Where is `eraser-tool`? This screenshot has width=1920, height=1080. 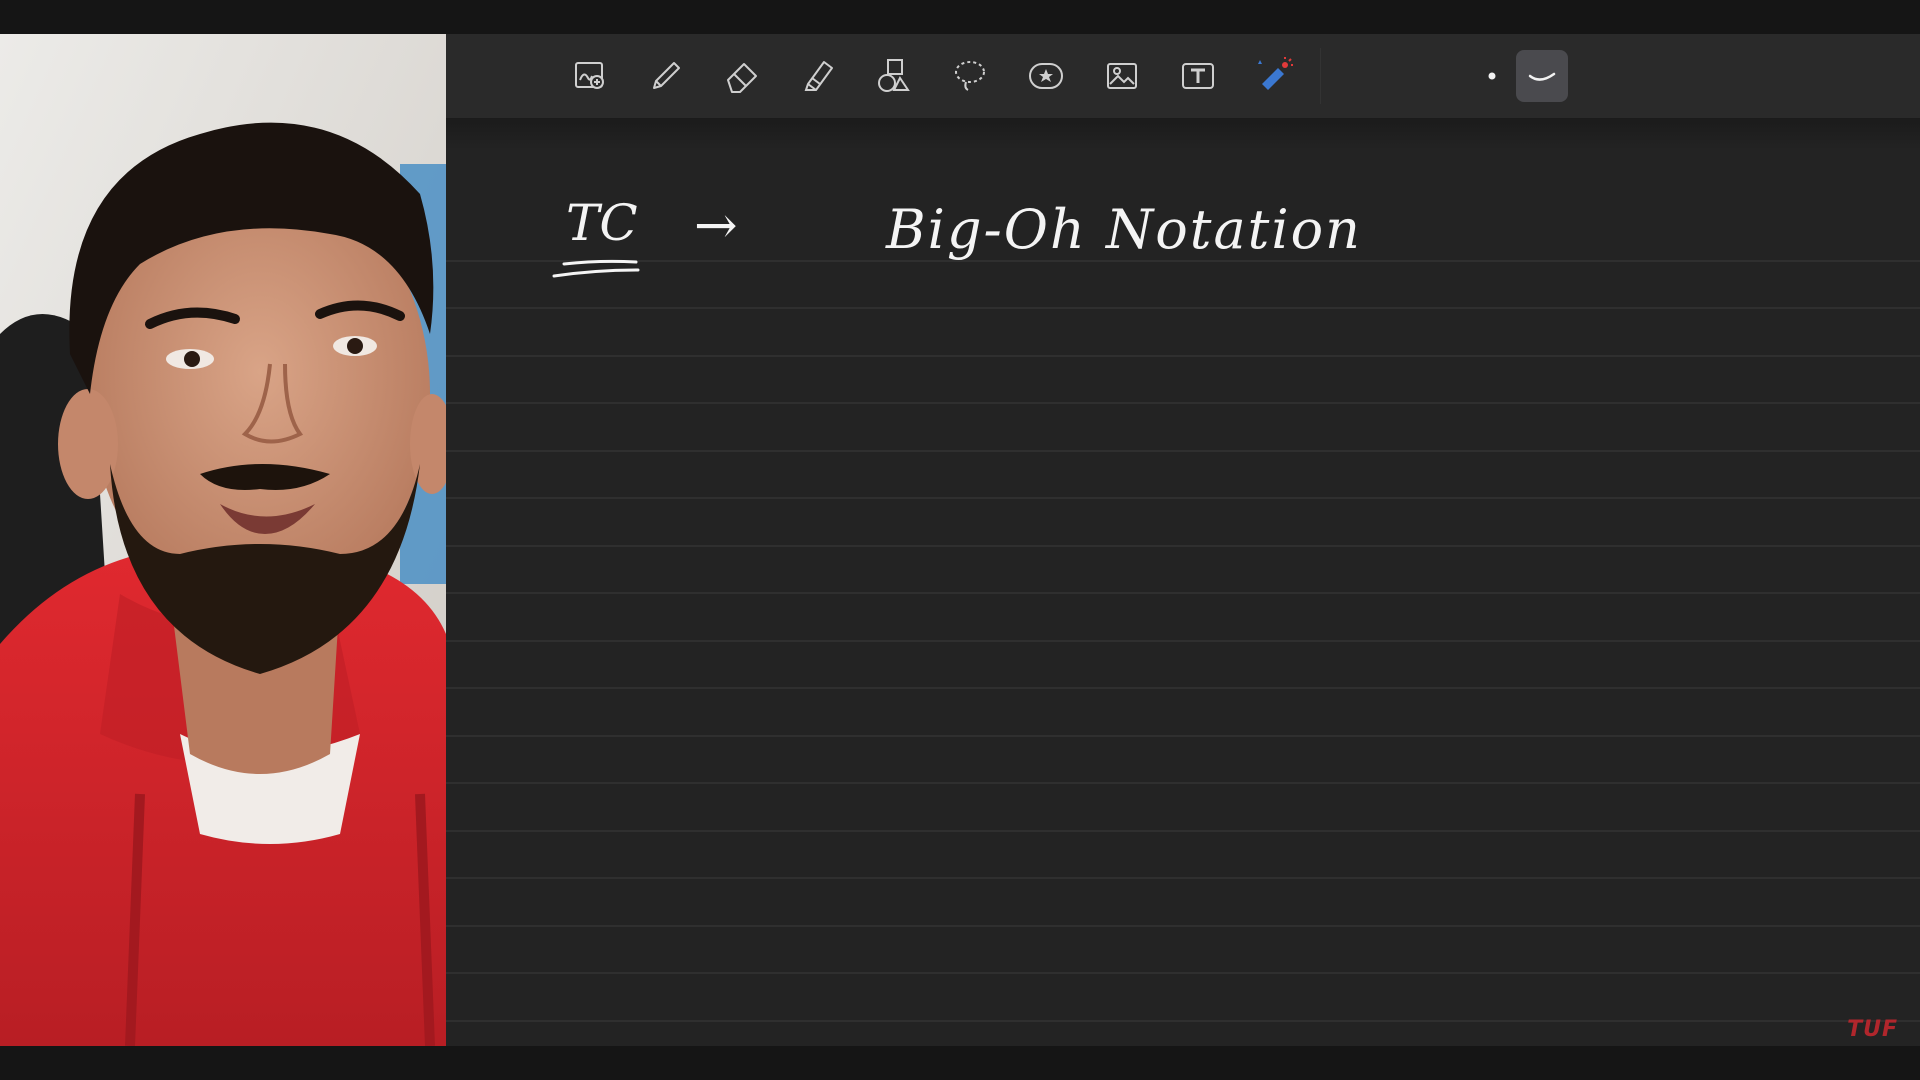 eraser-tool is located at coordinates (742, 76).